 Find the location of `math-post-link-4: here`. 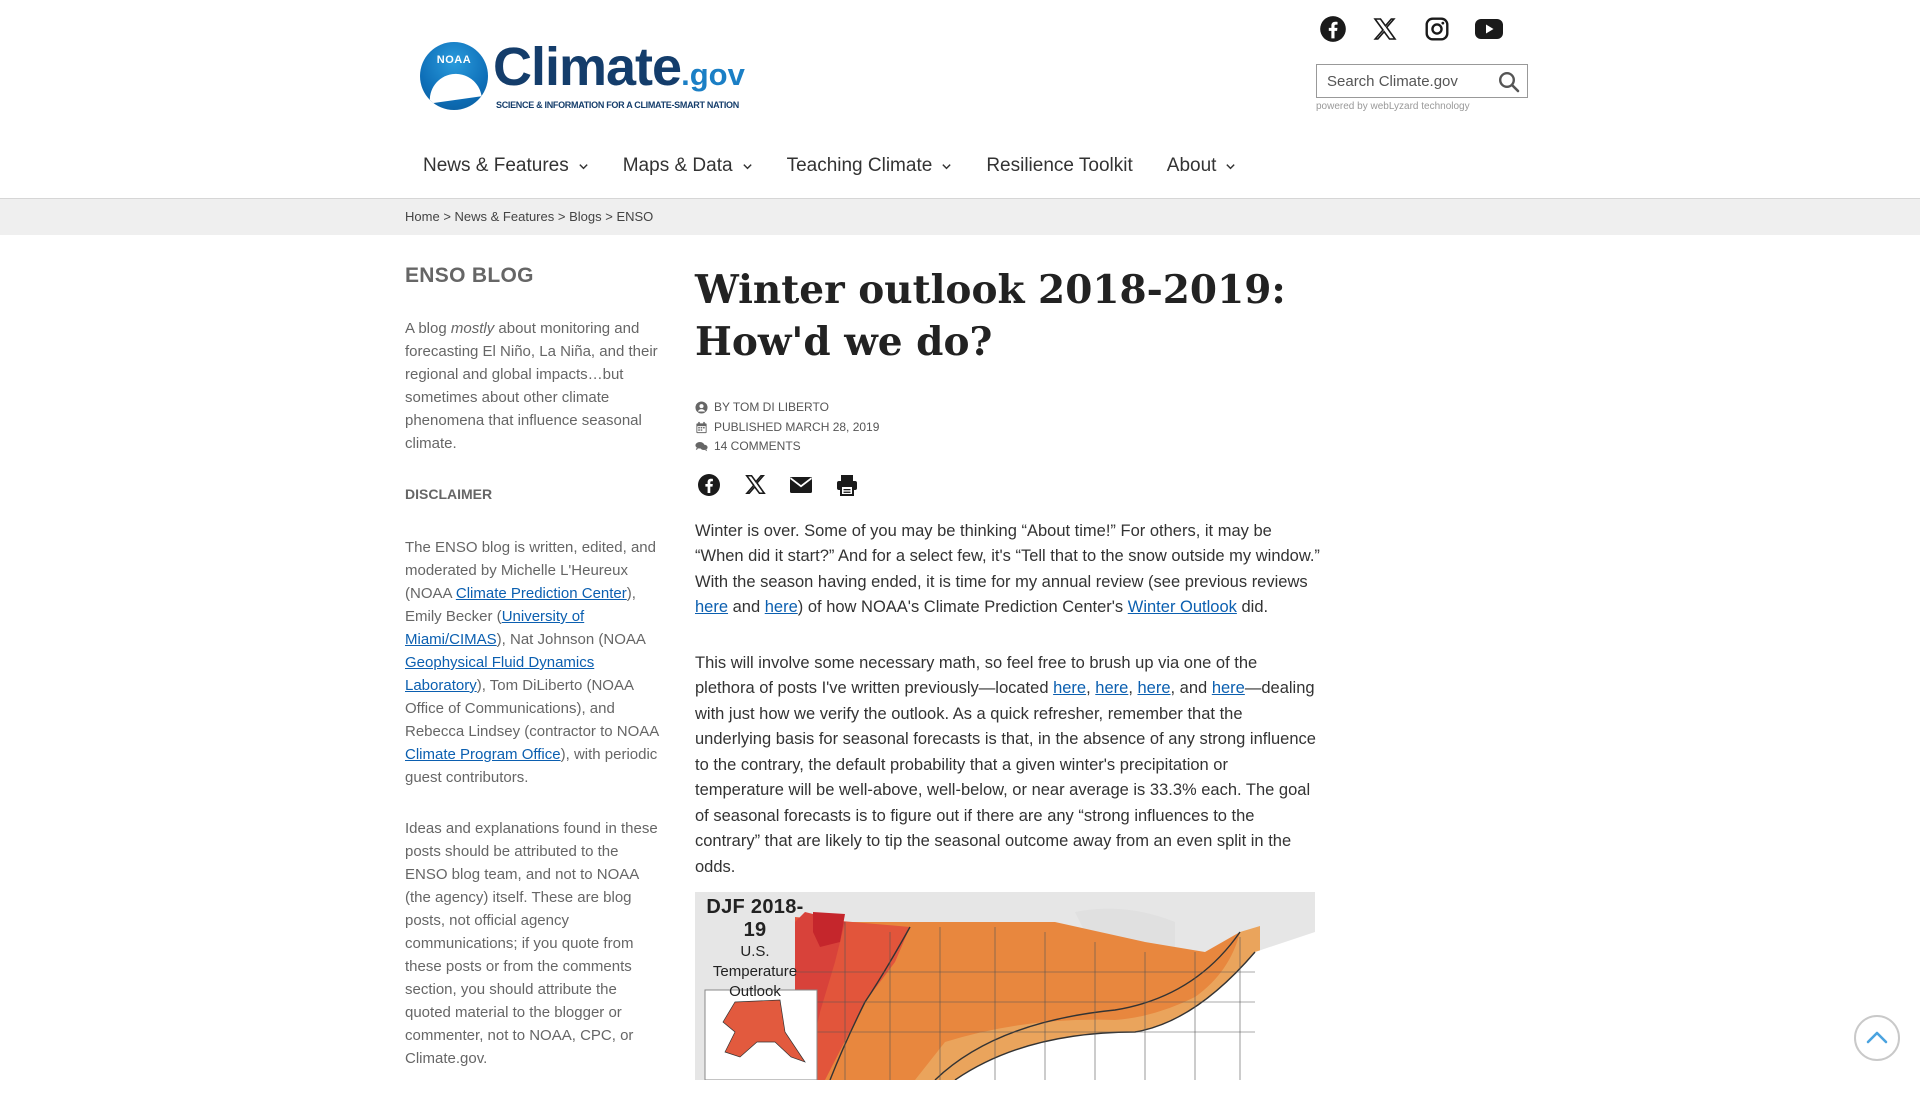

math-post-link-4: here is located at coordinates (1228, 688).